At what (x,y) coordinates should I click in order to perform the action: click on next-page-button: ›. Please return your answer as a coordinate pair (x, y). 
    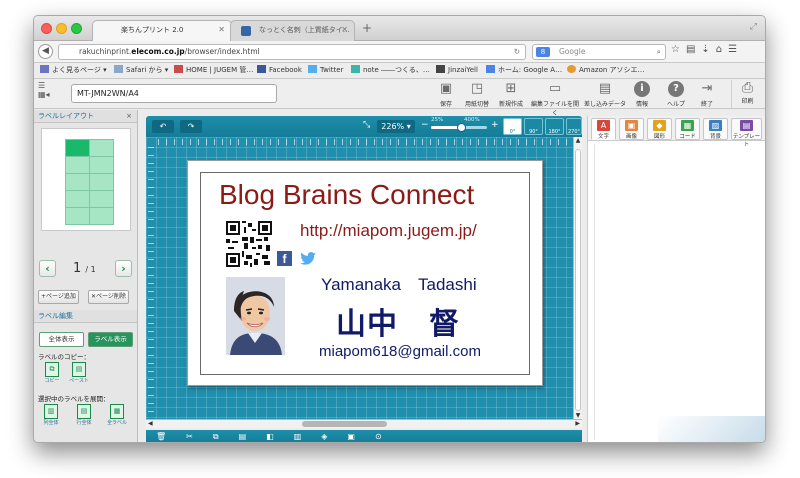
    Looking at the image, I should click on (123, 268).